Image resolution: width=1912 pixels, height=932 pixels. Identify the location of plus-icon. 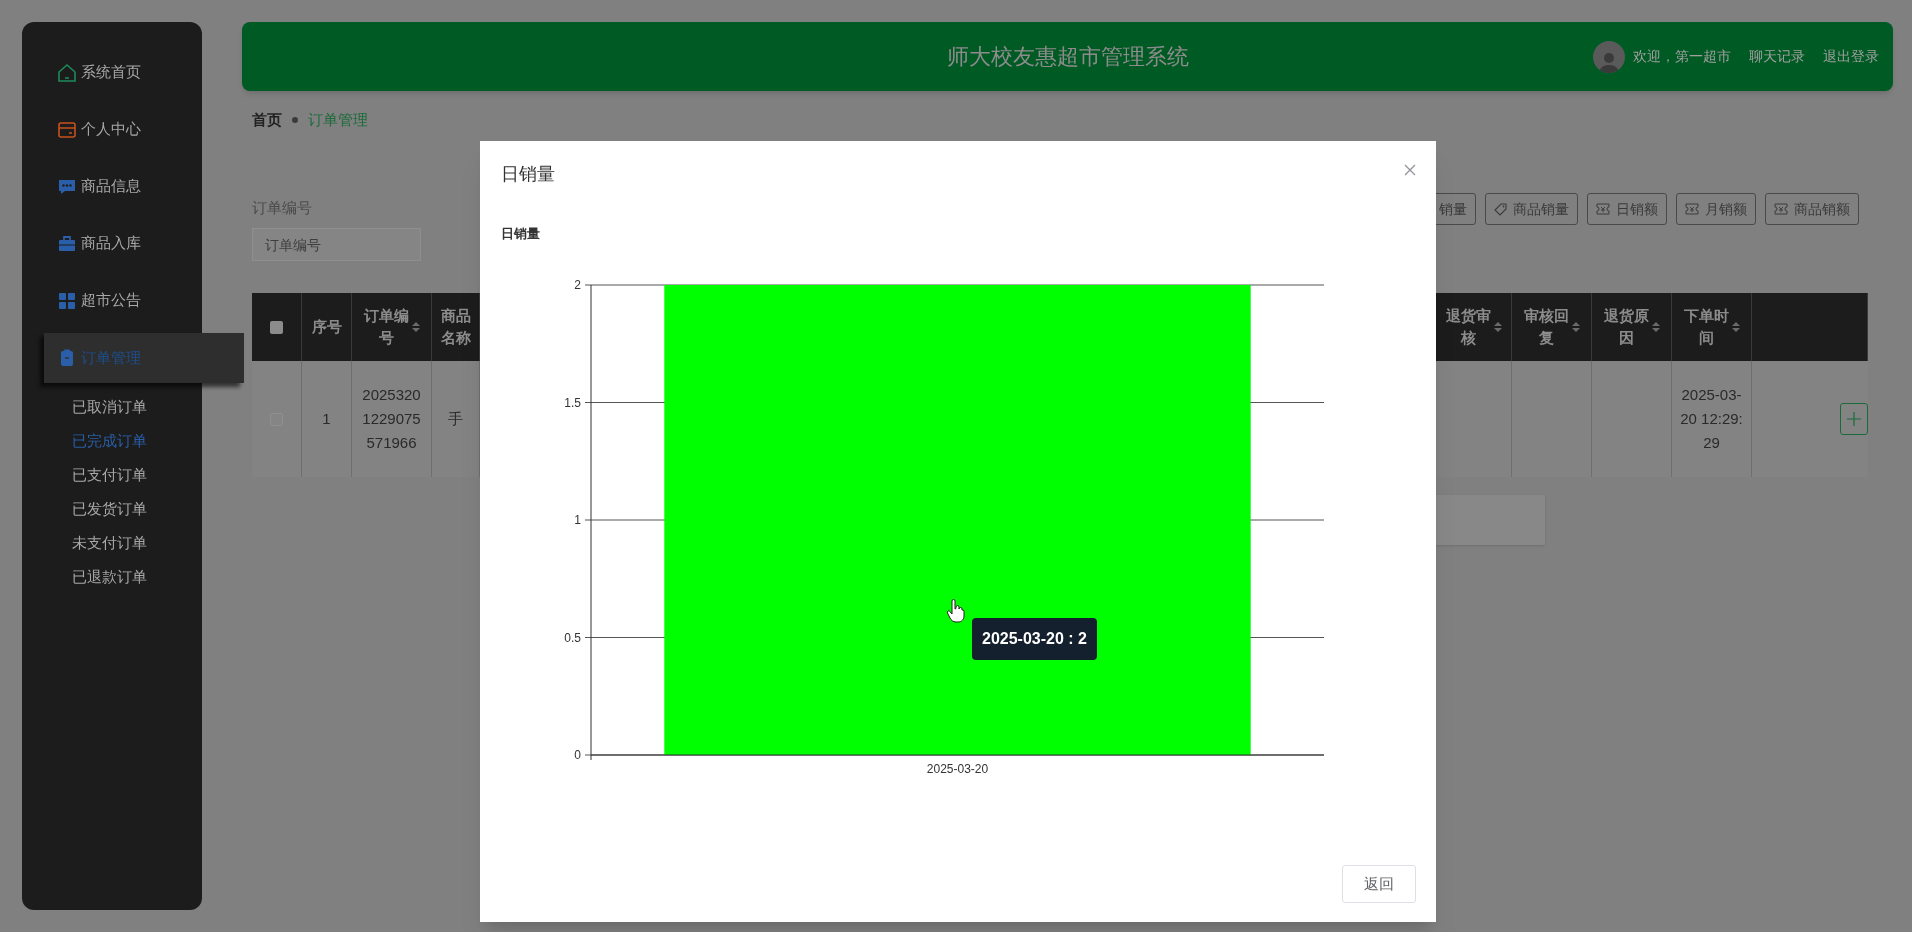
(1854, 419).